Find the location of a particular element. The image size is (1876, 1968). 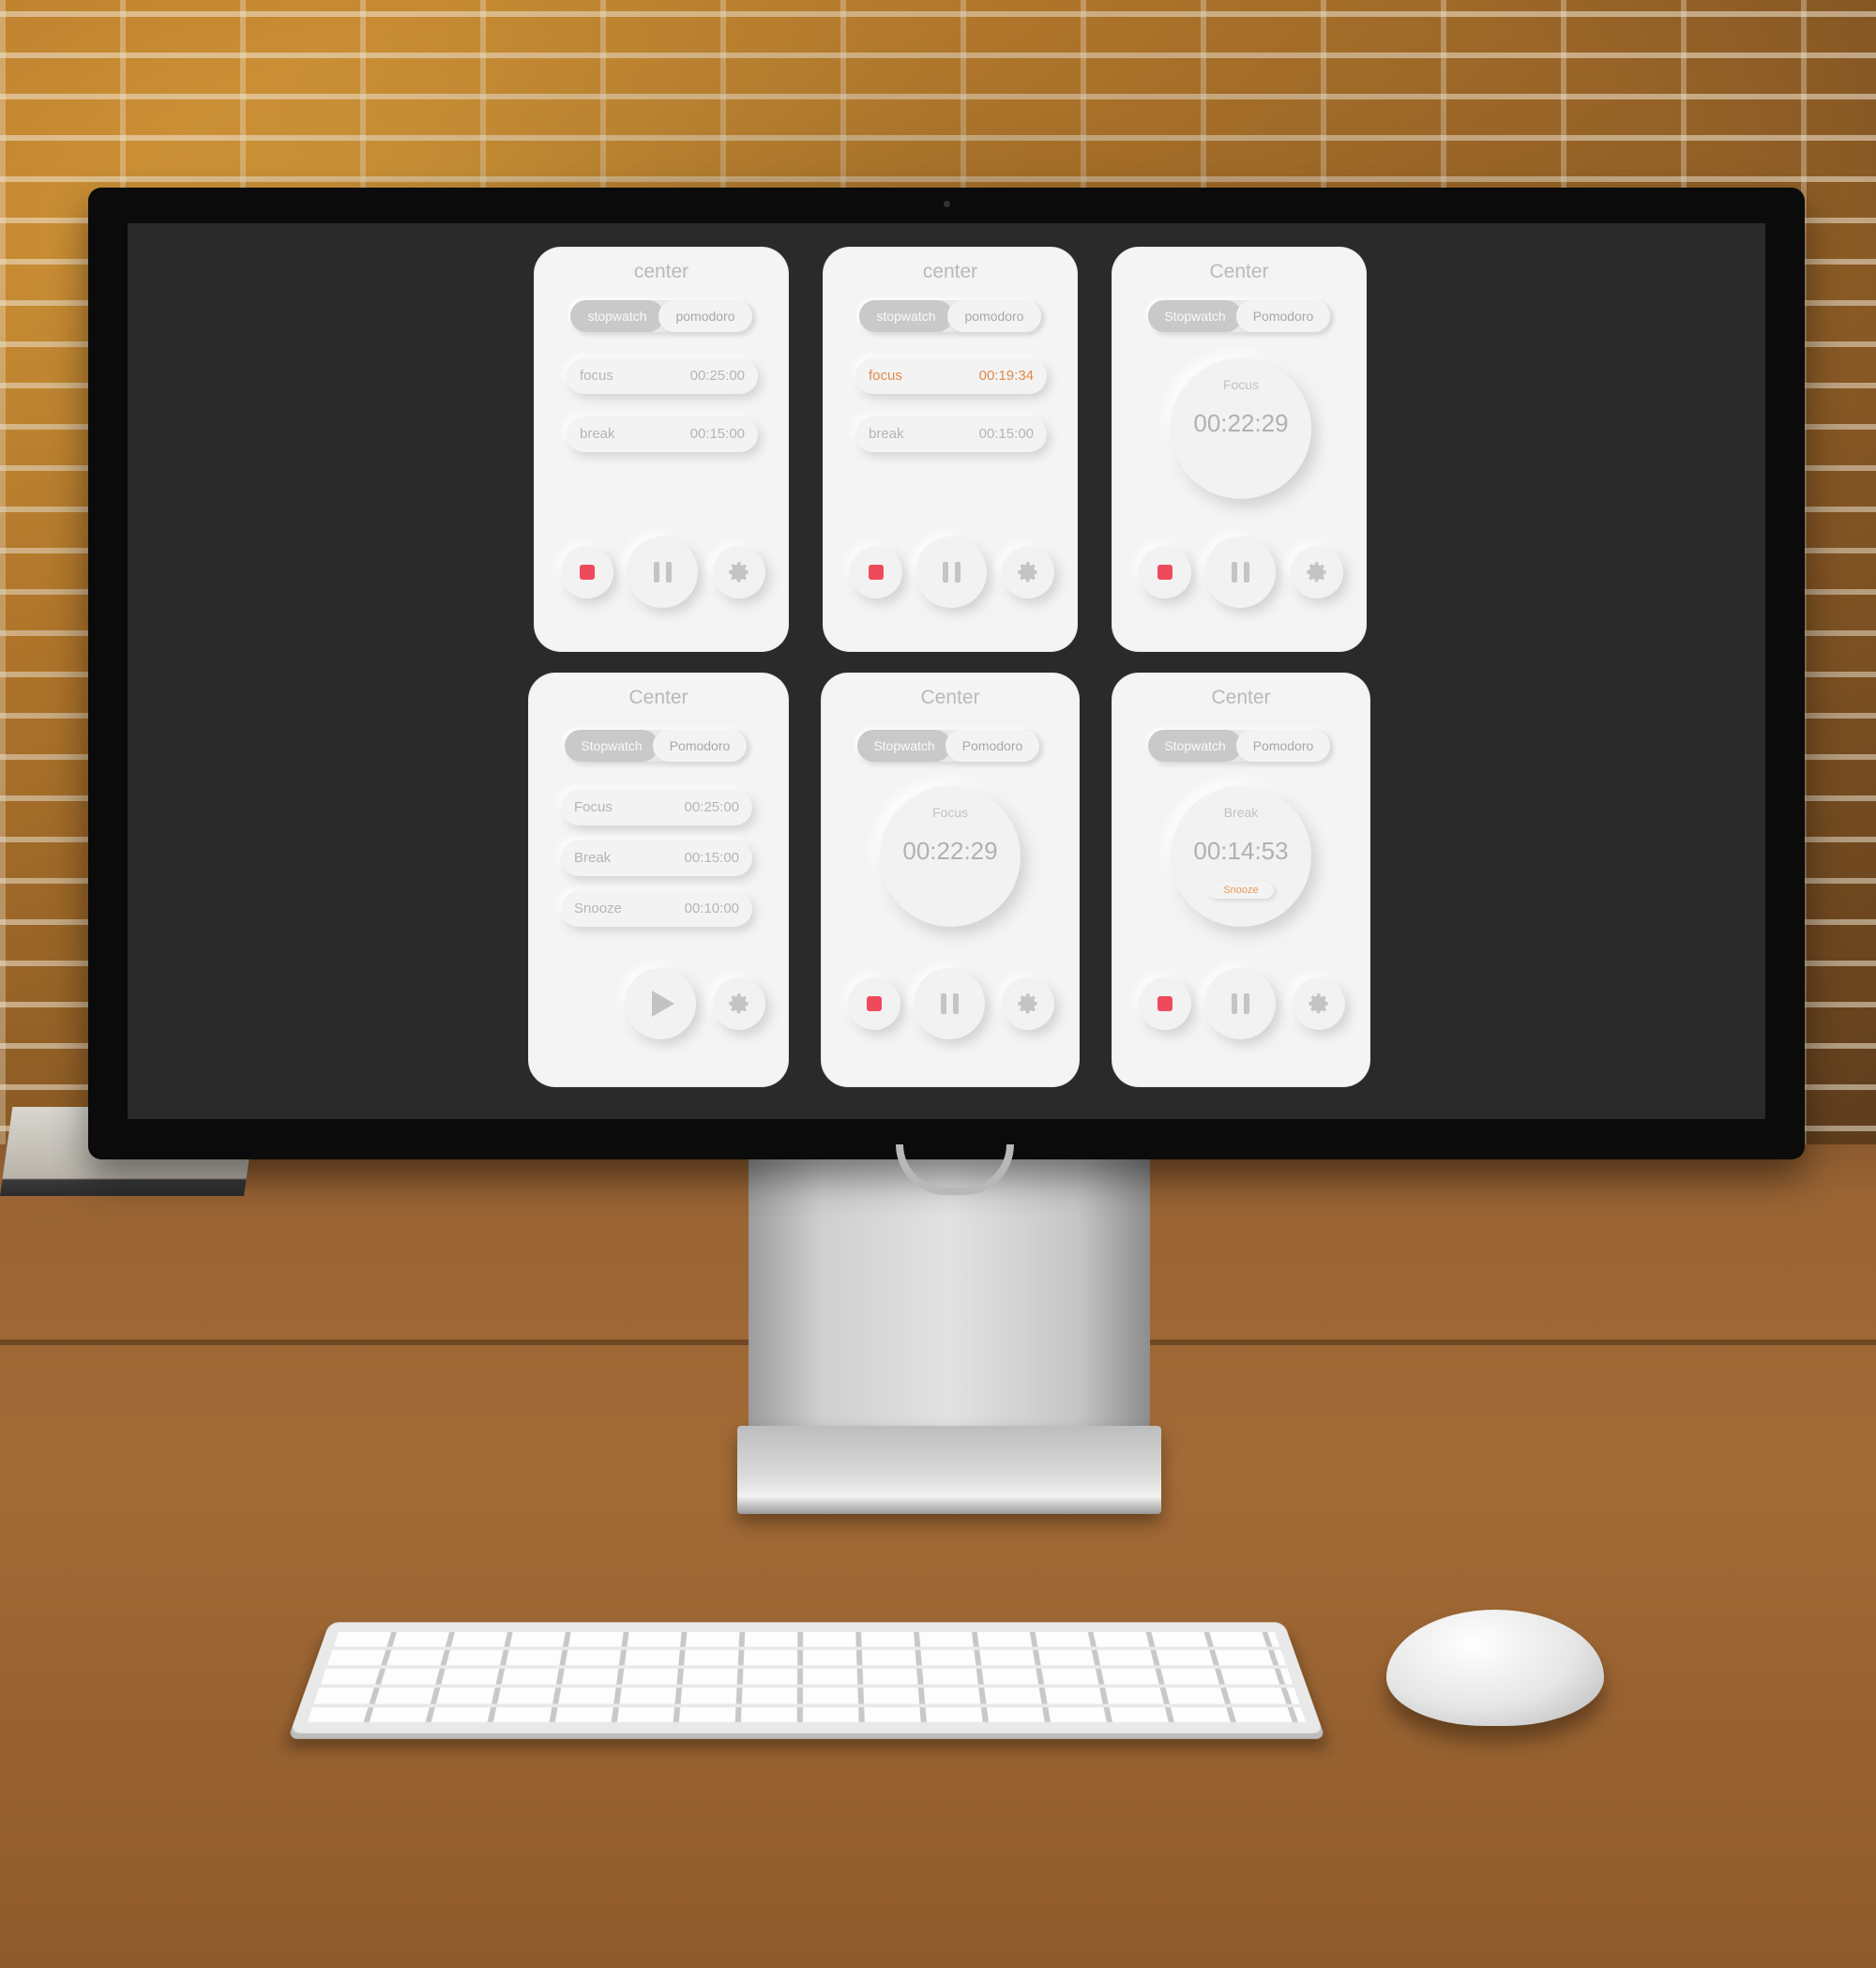

card-5: Center Stopwatch Pomodoro Focus 00:22:29 is located at coordinates (950, 880).